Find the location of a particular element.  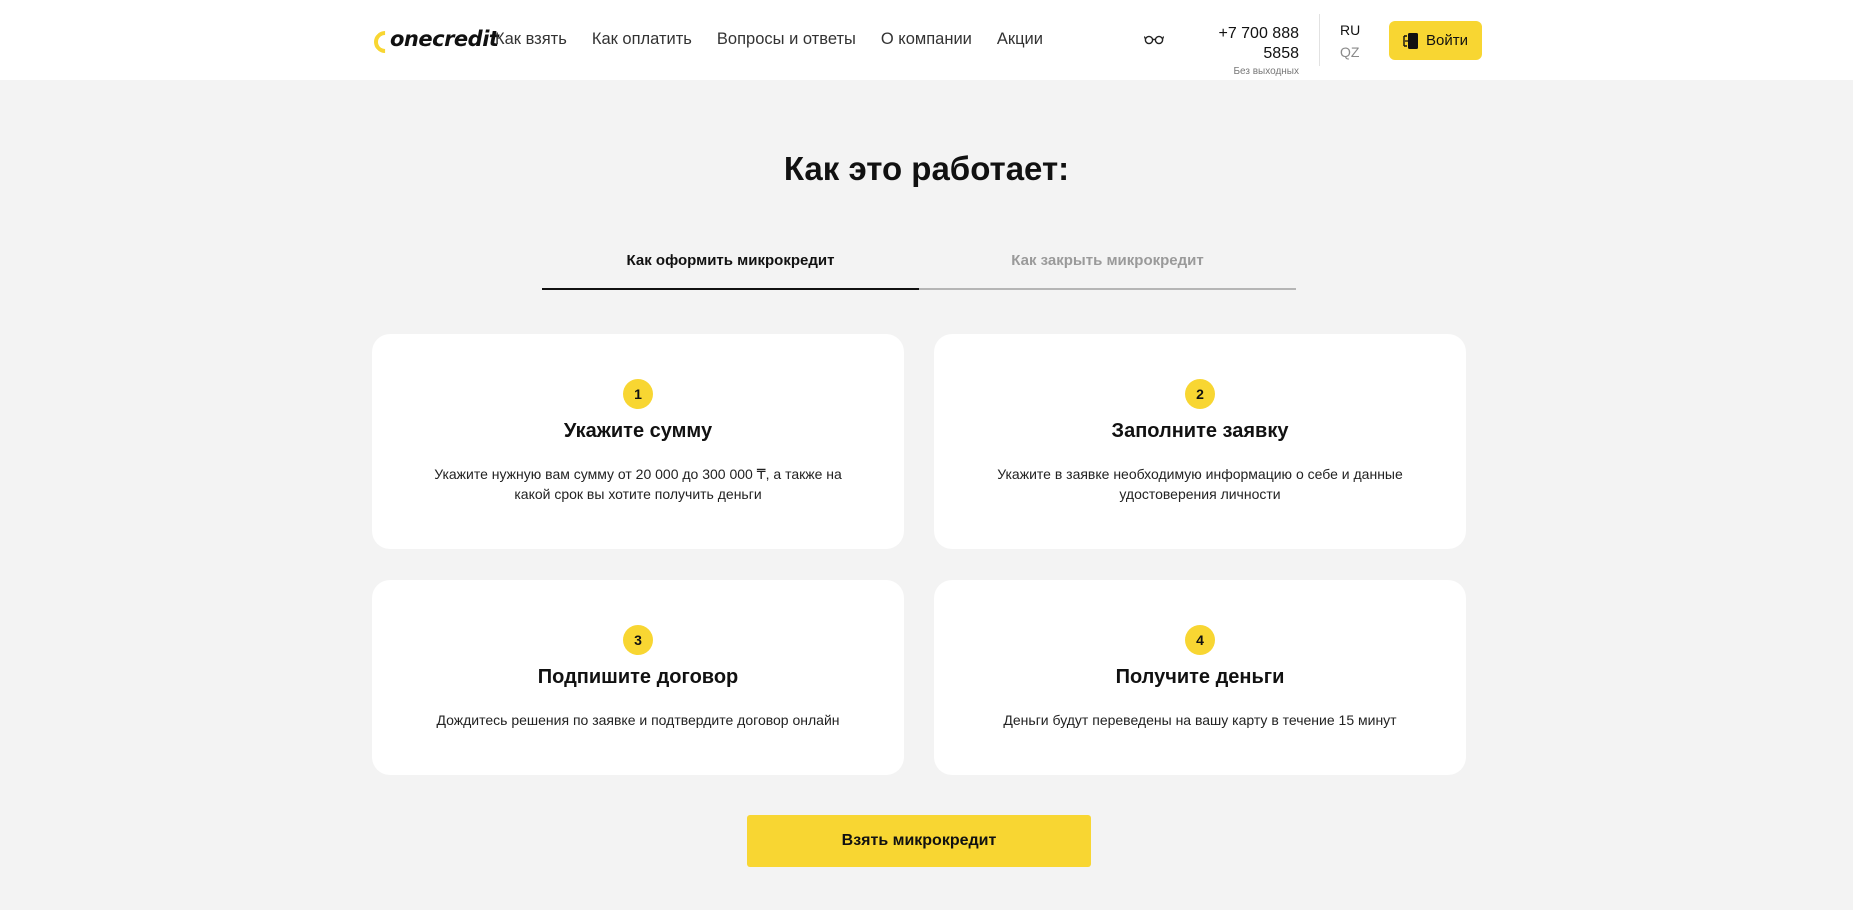

step-title: Получите деньги is located at coordinates (1200, 677).